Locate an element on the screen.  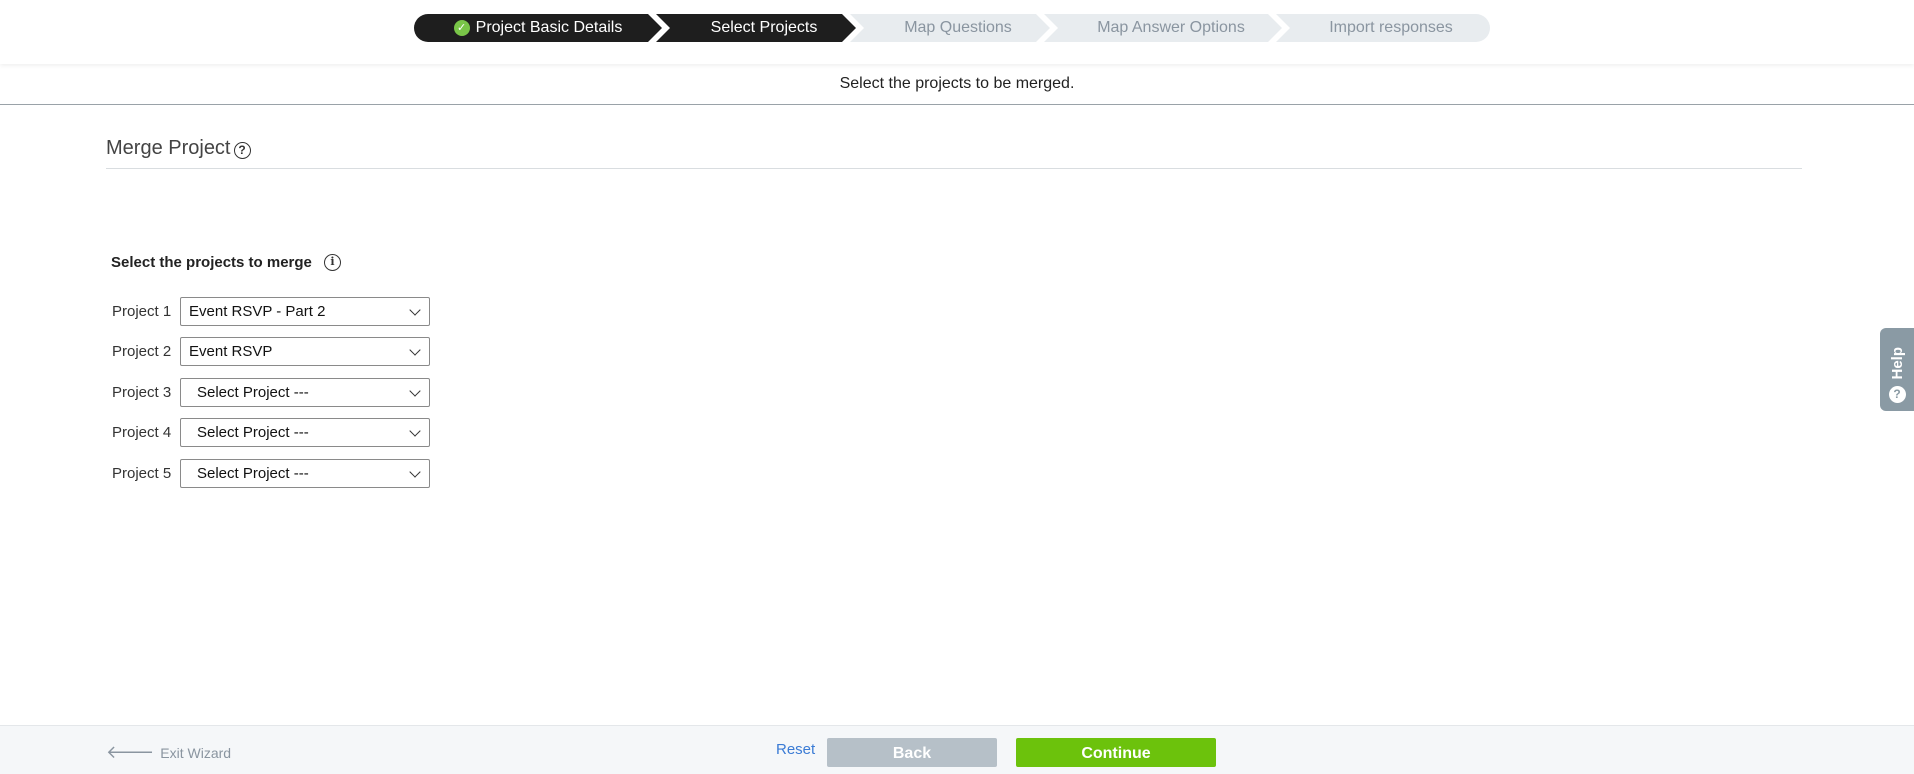
step-label: Map Questions is located at coordinates (958, 27).